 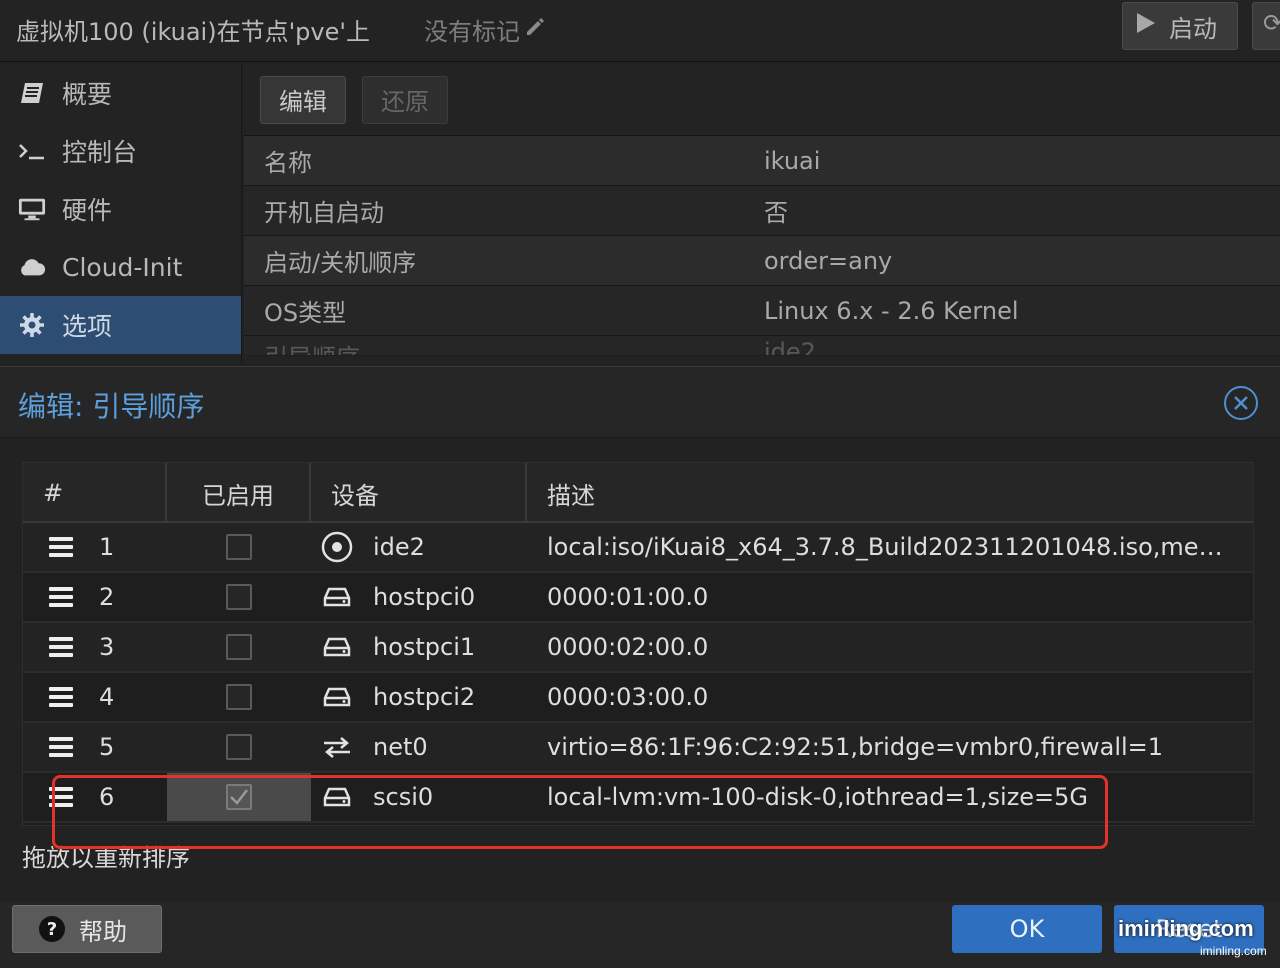 I want to click on sidebar-item-console: 控制台, so click(x=120, y=151).